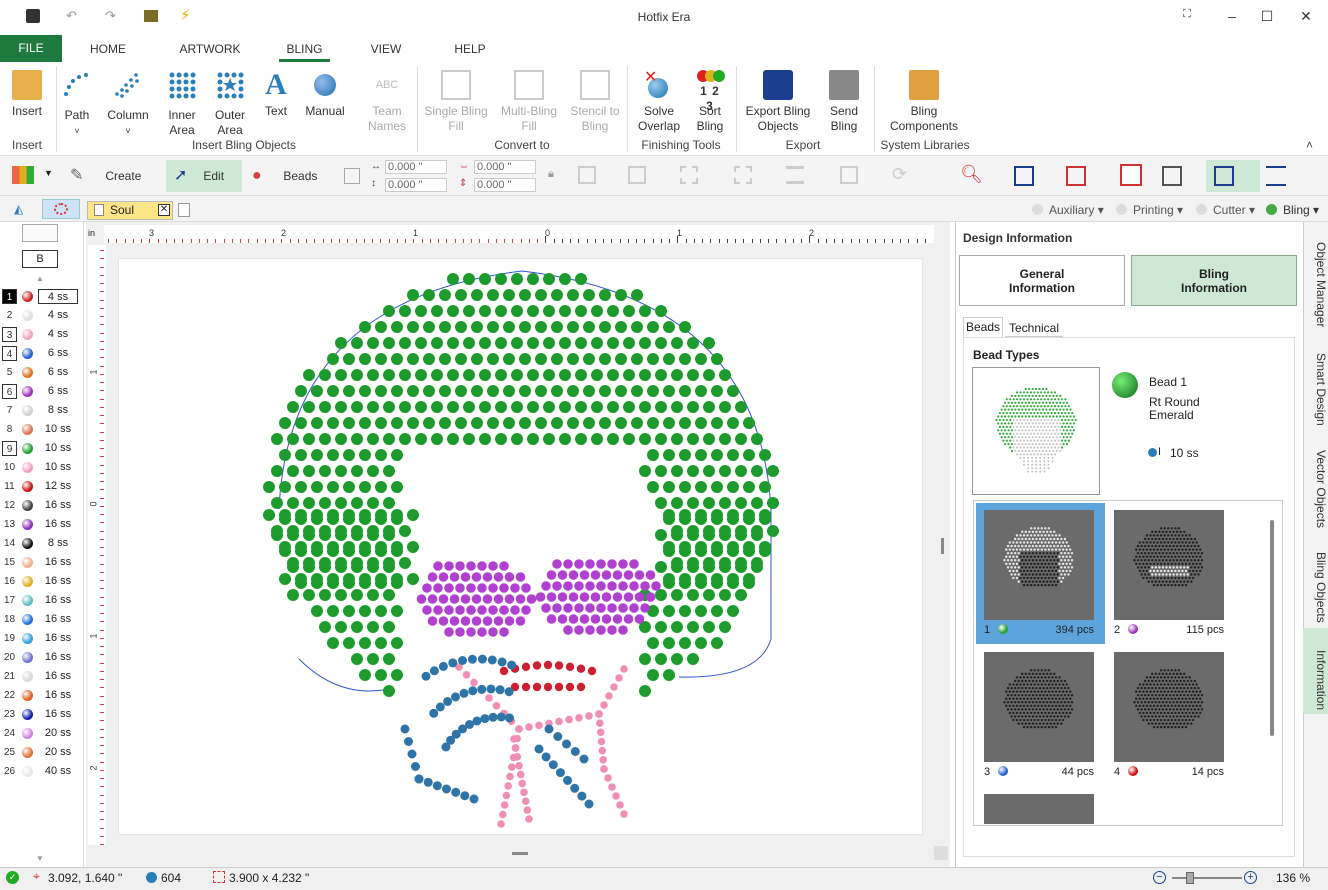  What do you see at coordinates (276, 94) in the screenshot?
I see `text-button: A Text` at bounding box center [276, 94].